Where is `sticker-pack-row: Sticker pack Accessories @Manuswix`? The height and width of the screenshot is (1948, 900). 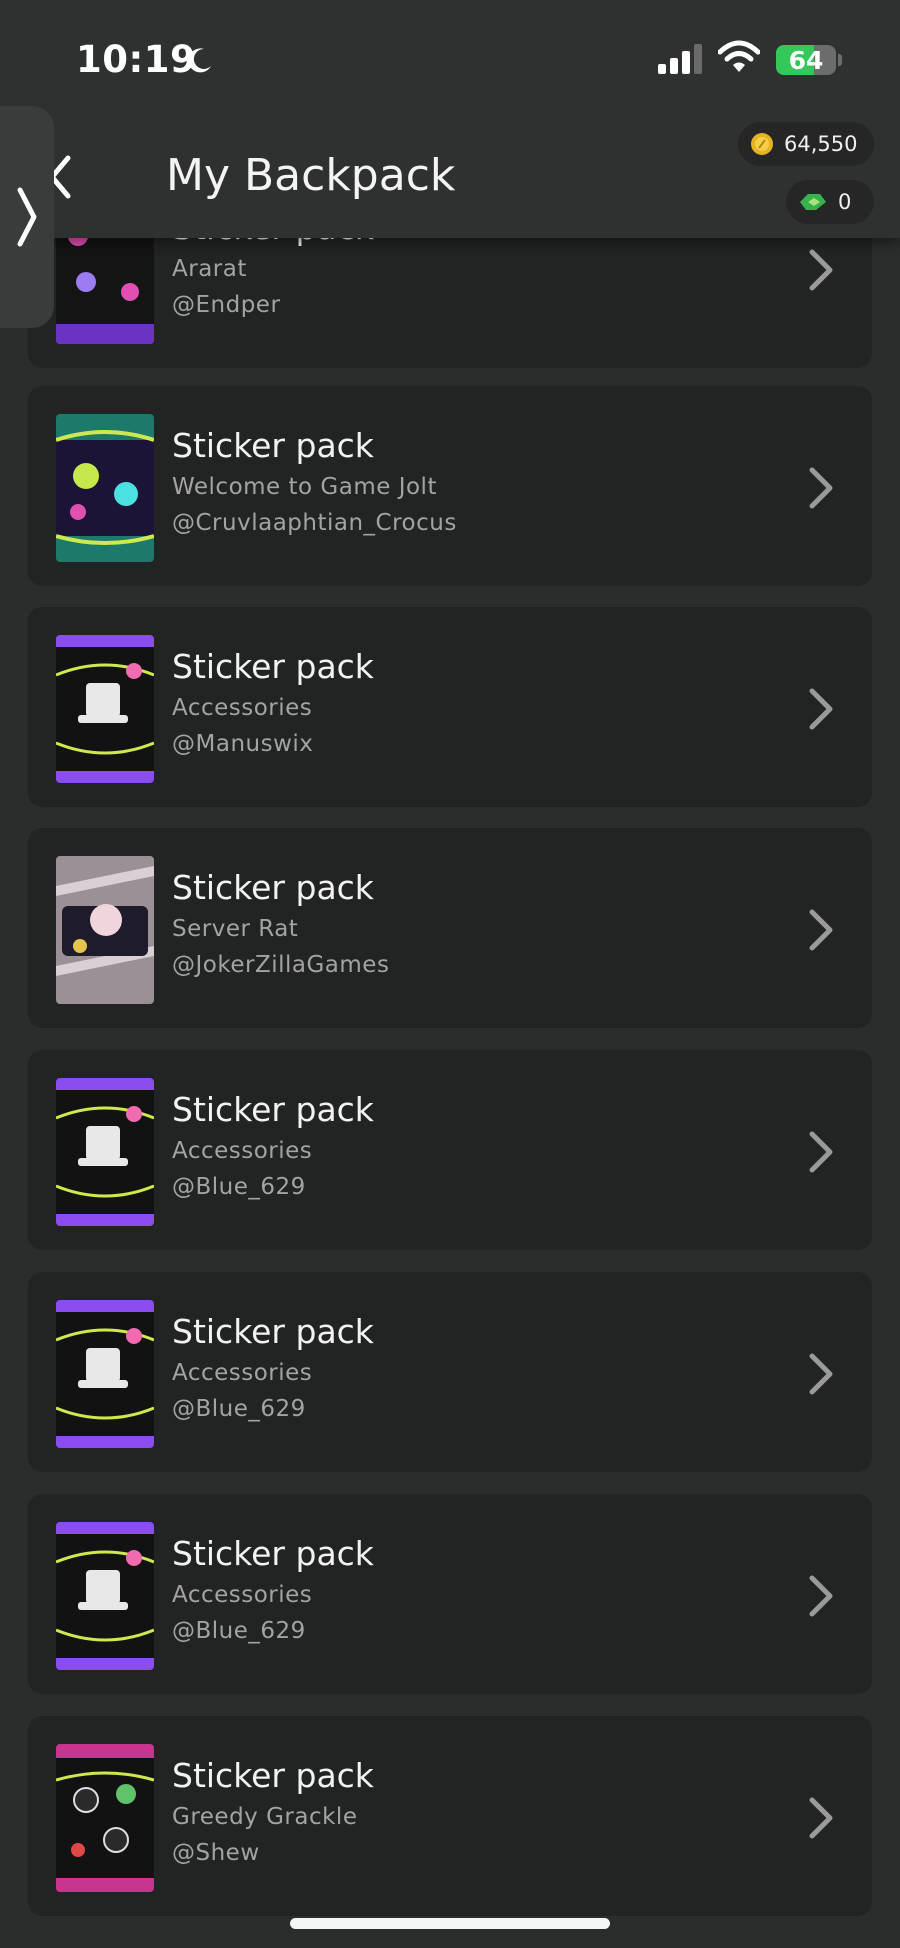
sticker-pack-row: Sticker pack Accessories @Manuswix is located at coordinates (450, 707).